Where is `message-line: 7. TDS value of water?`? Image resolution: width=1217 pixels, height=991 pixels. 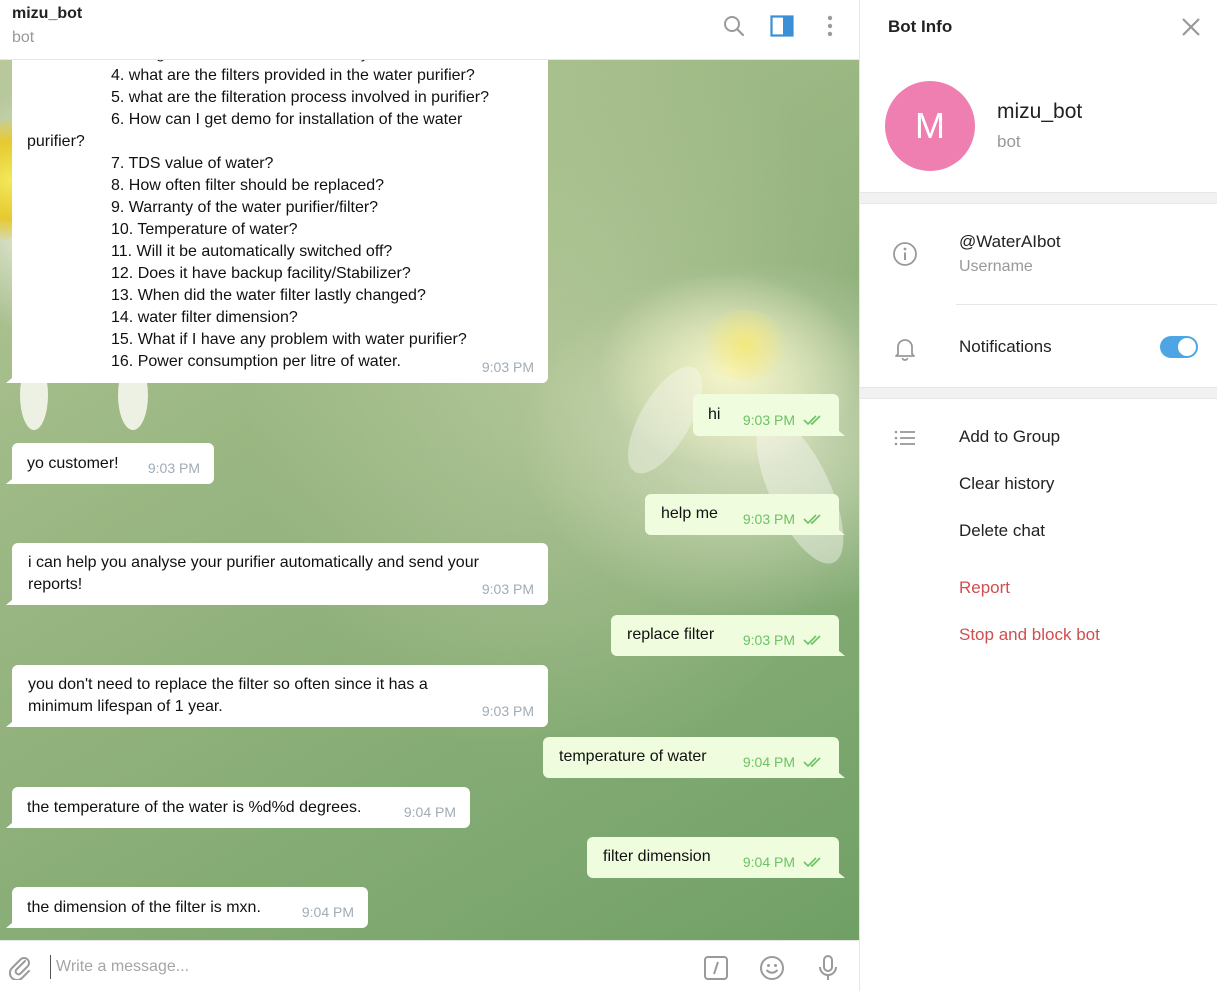
message-line: 7. TDS value of water? is located at coordinates (192, 163).